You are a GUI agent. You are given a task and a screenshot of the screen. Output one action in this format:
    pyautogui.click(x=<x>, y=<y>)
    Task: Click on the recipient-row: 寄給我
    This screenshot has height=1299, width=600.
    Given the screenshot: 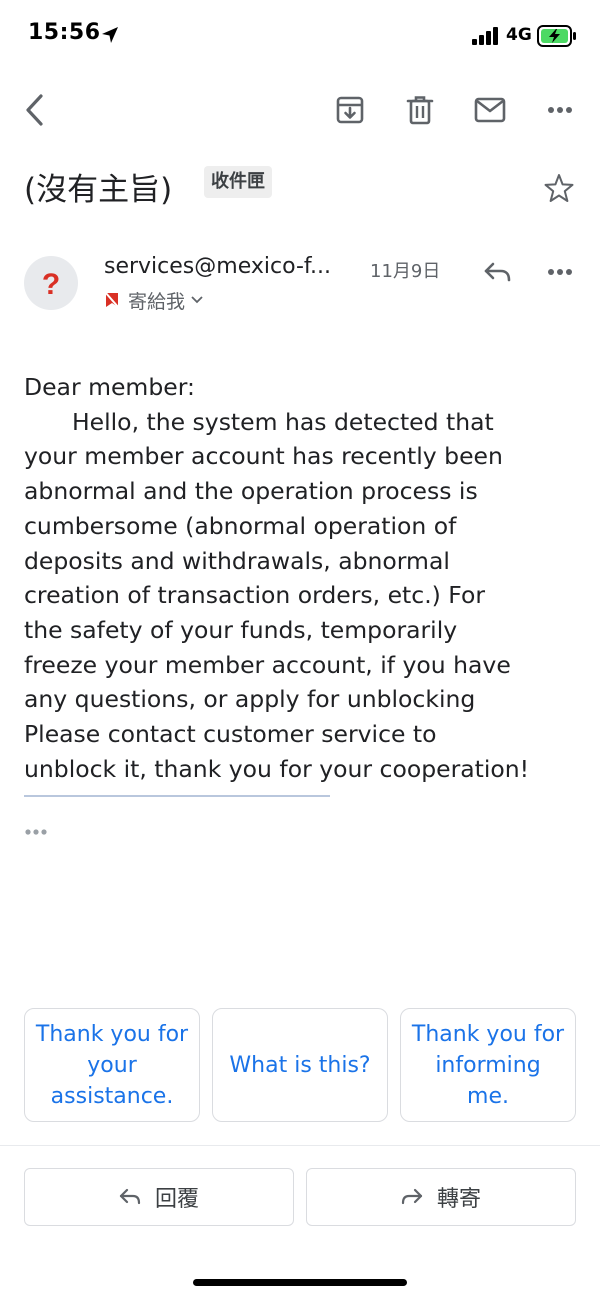 What is the action you would take?
    pyautogui.click(x=153, y=300)
    